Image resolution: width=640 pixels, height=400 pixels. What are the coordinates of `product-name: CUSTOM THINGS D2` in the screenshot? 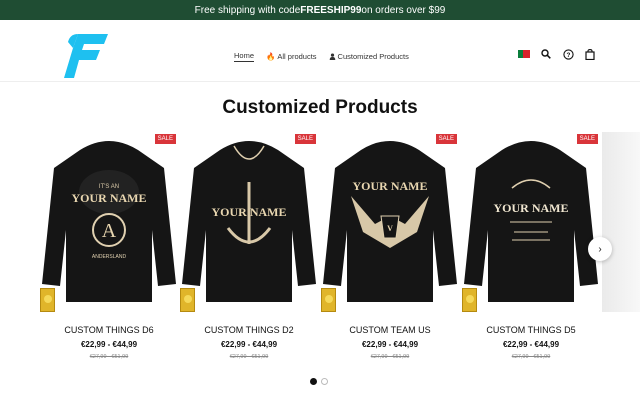 It's located at (249, 330).